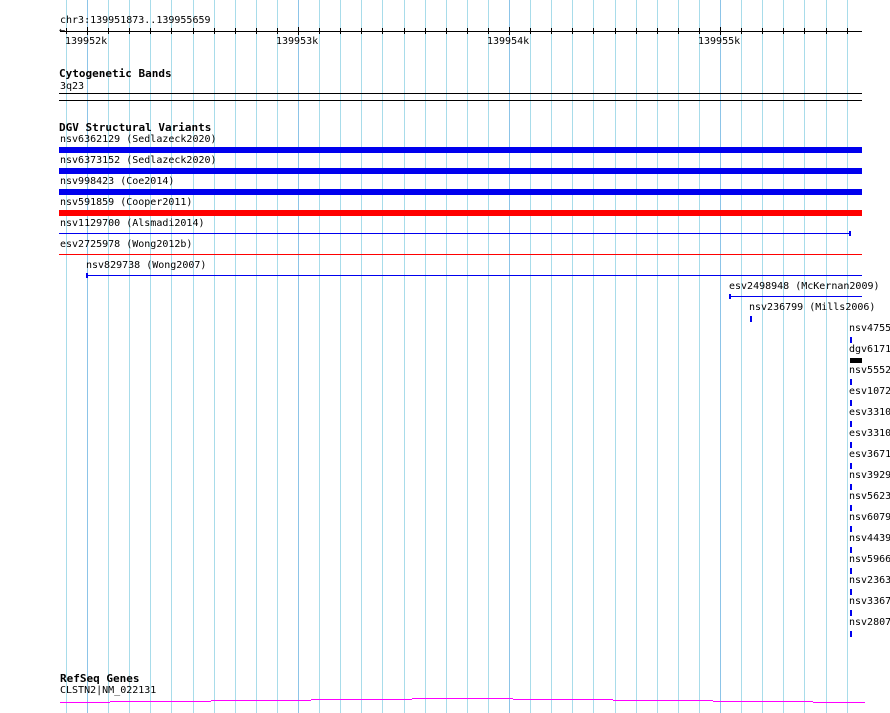 This screenshot has width=890, height=713. Describe the element at coordinates (138, 139) in the screenshot. I see `variant-label: nsv6362129 (Sedlazeck2020)` at that location.